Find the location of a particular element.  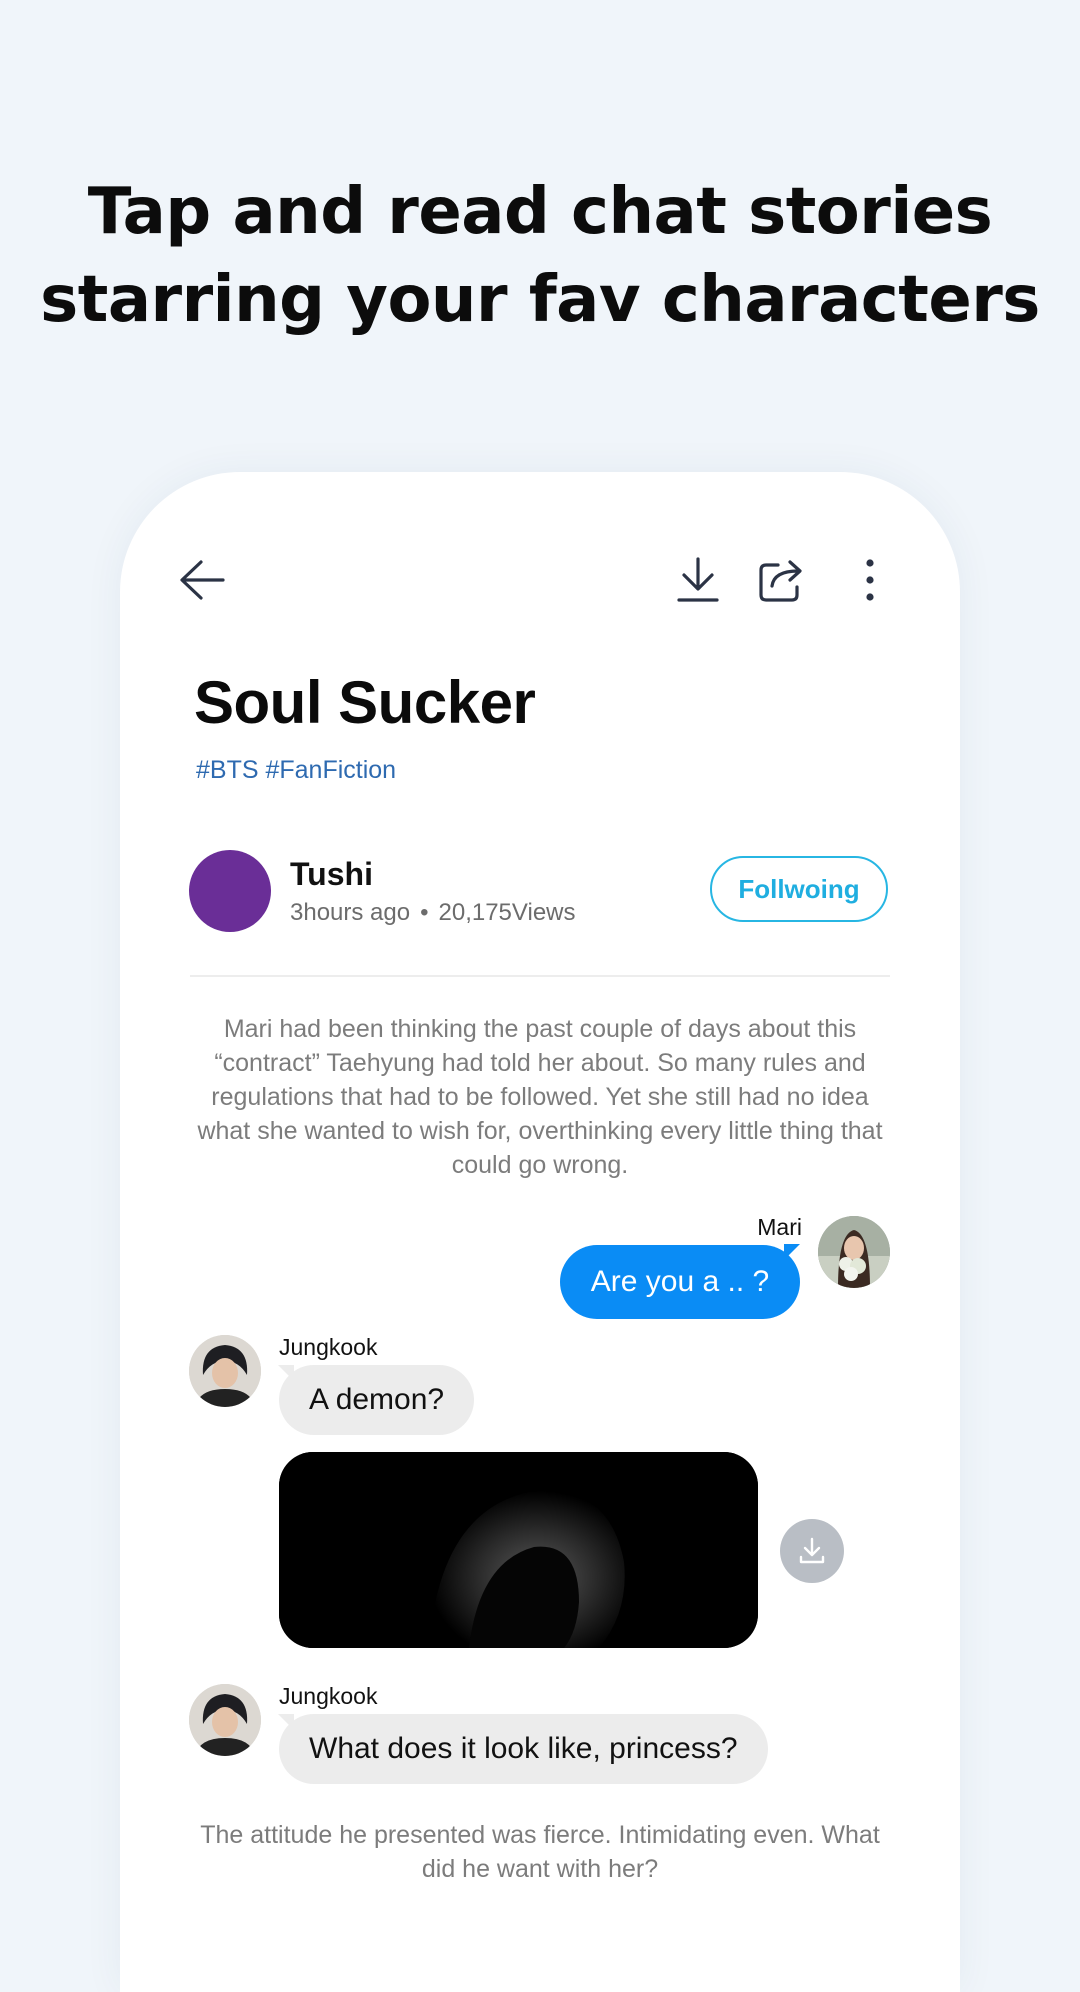

more-vertical-icon is located at coordinates (870, 580).